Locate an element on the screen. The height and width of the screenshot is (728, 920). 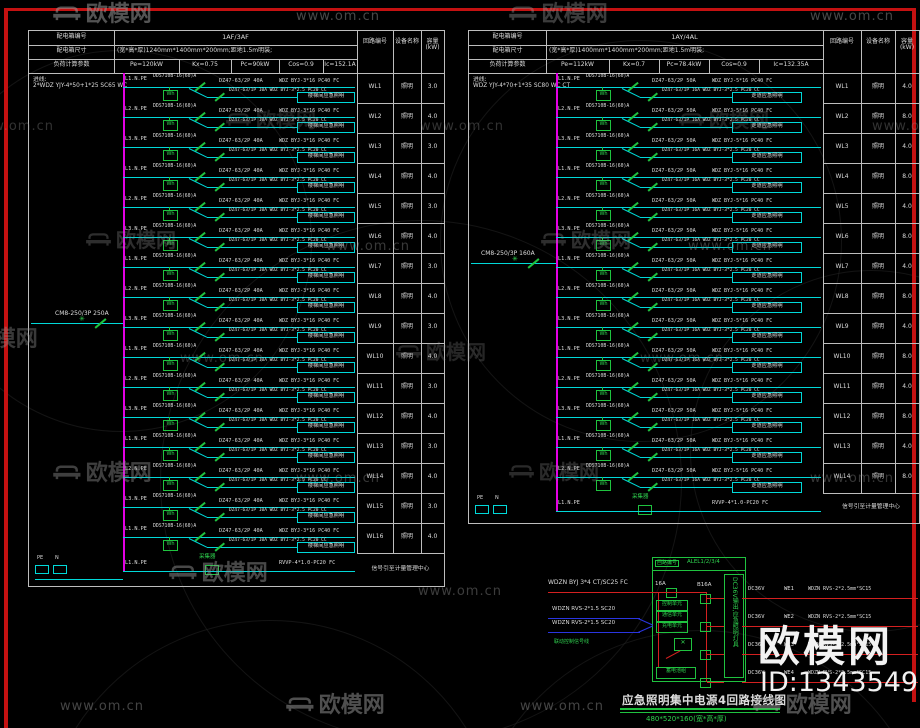
ups-bus-merge is located at coordinates (645, 629).